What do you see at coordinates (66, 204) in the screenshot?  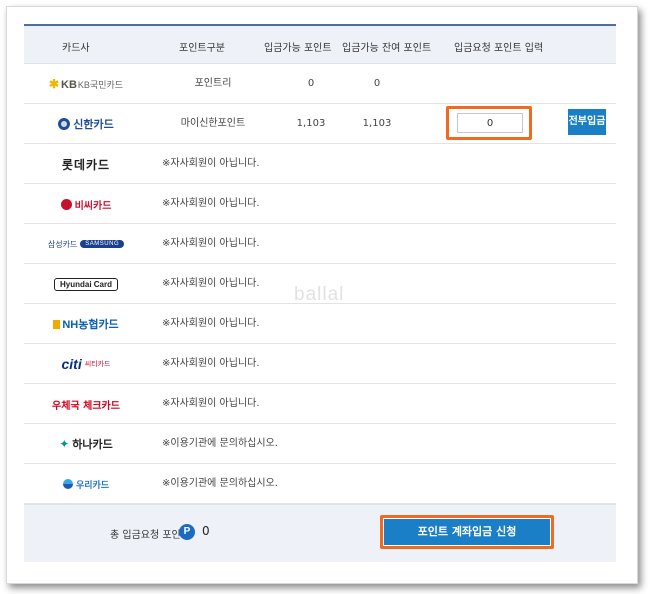 I see `bc-emblem-icon` at bounding box center [66, 204].